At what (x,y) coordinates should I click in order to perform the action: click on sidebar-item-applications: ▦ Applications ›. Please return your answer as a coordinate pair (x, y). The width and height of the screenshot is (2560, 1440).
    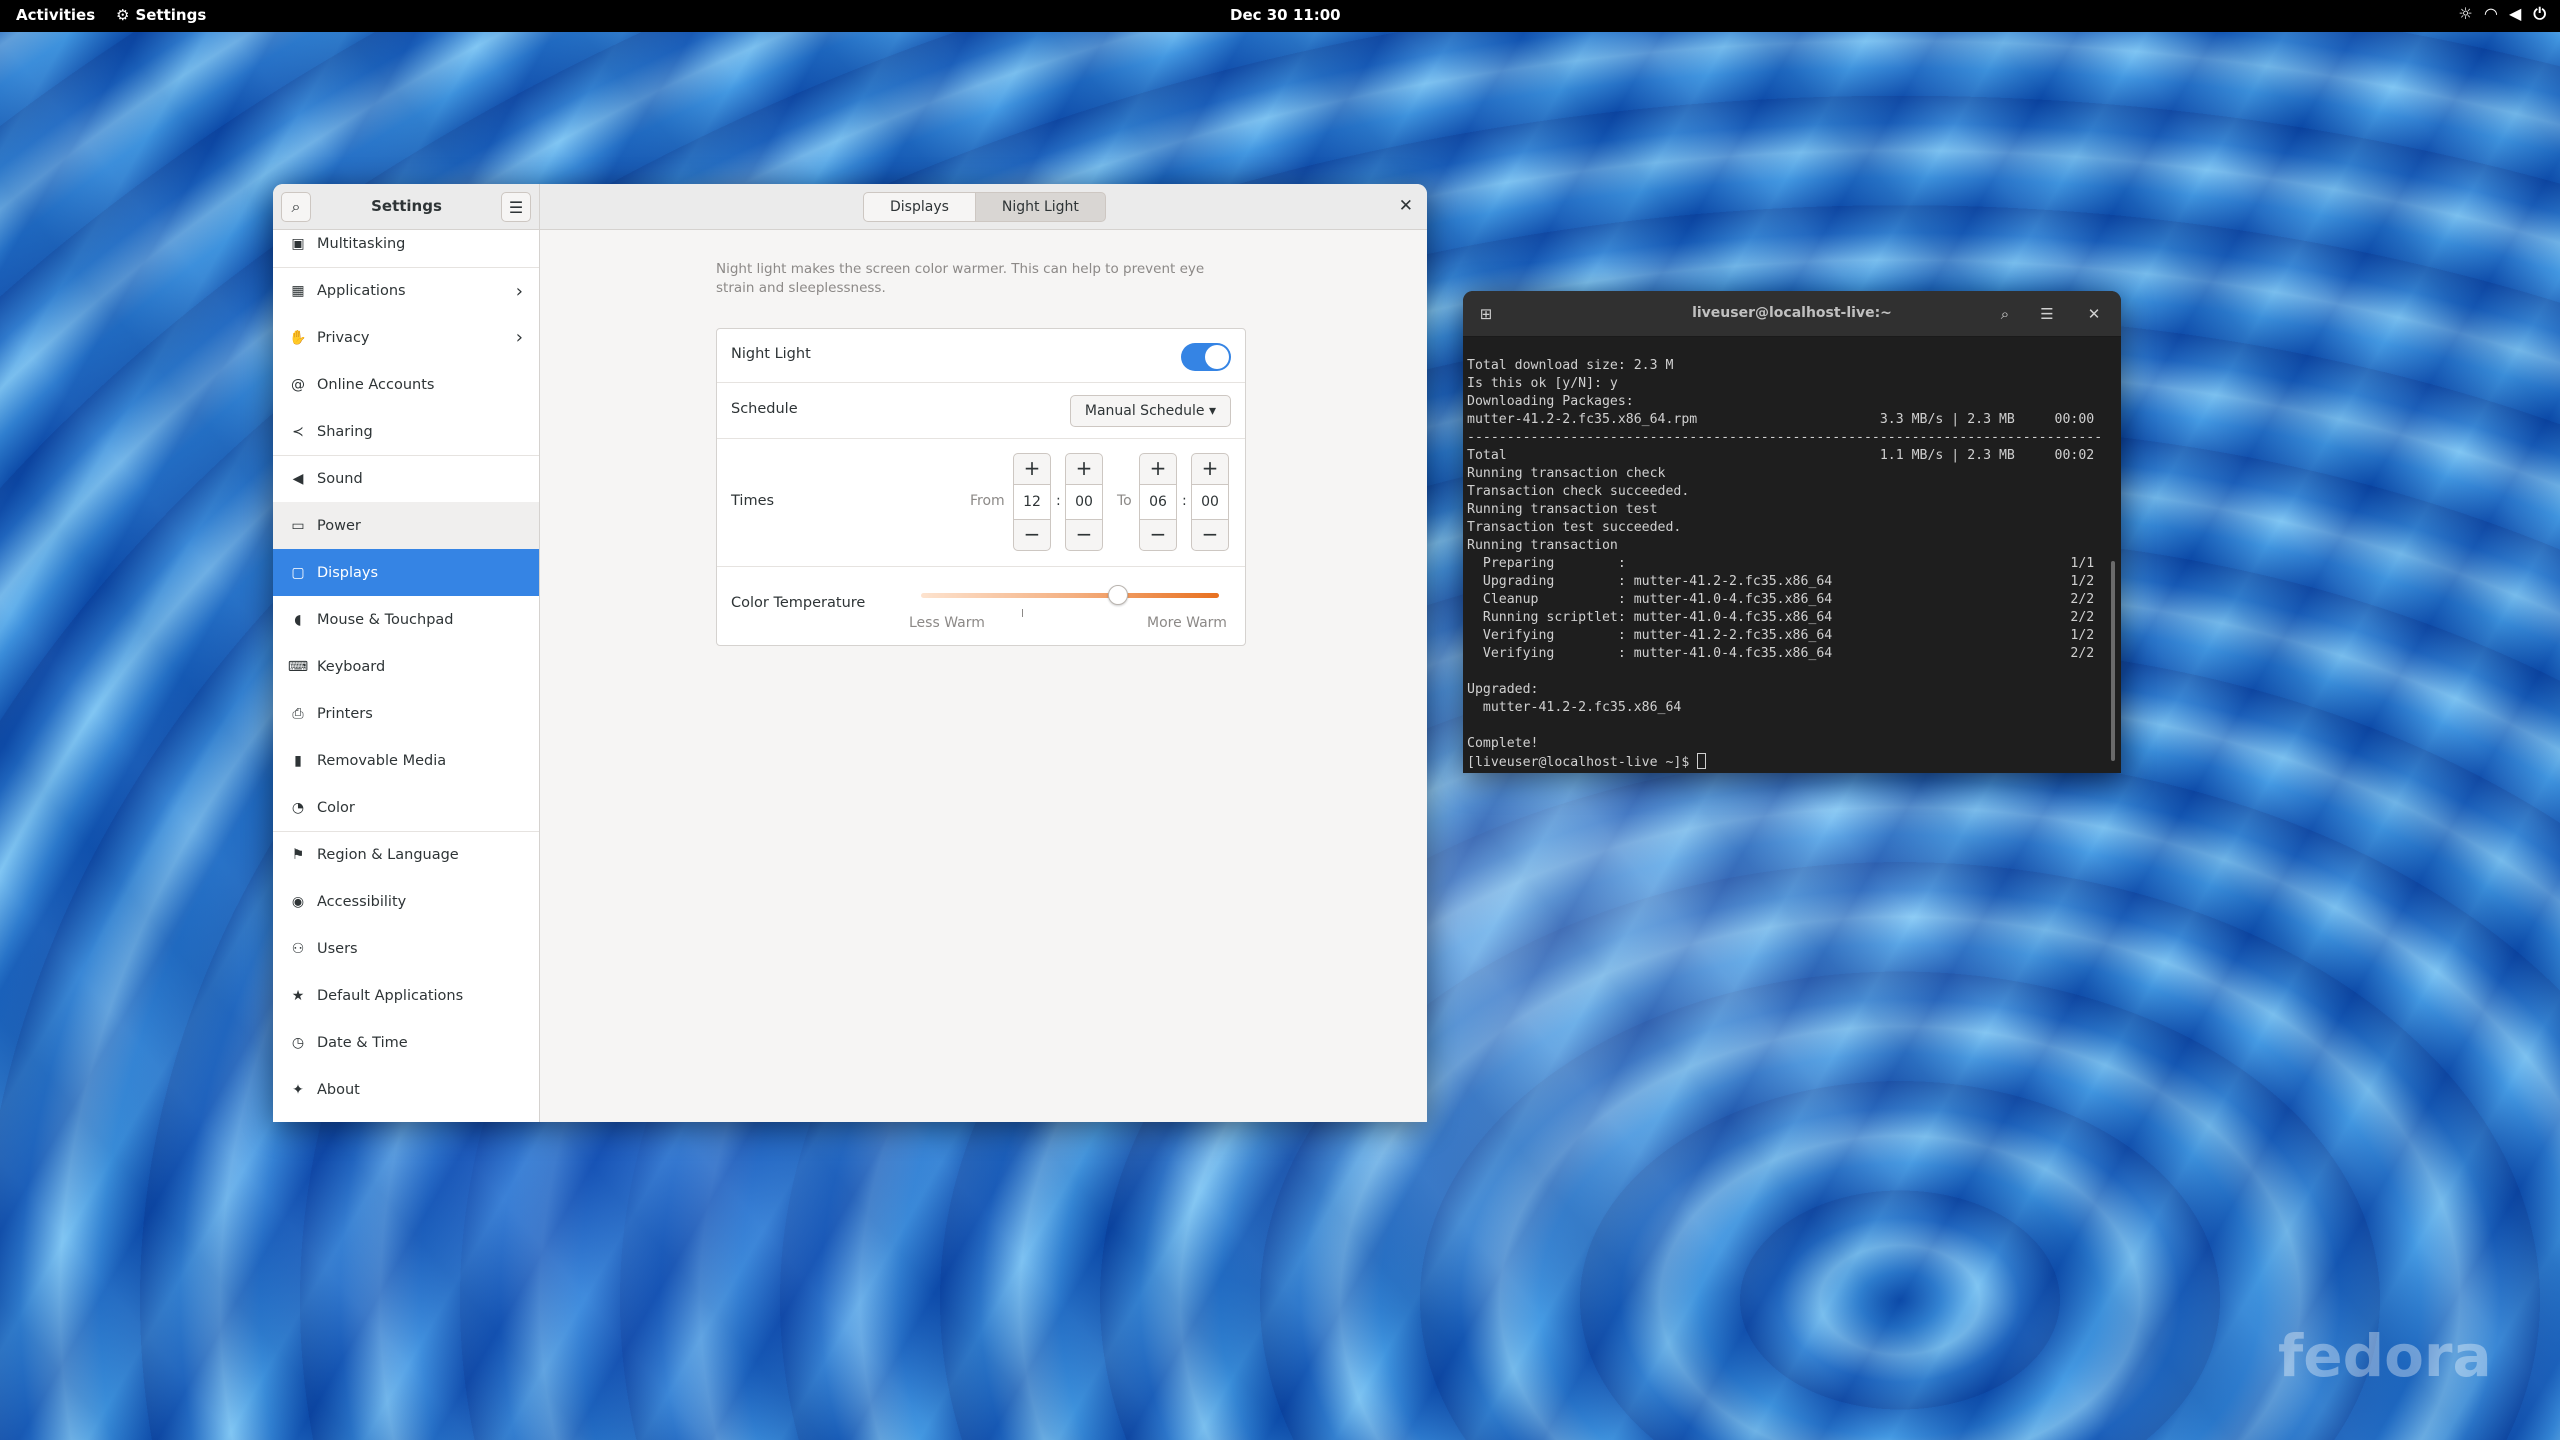
    Looking at the image, I should click on (406, 290).